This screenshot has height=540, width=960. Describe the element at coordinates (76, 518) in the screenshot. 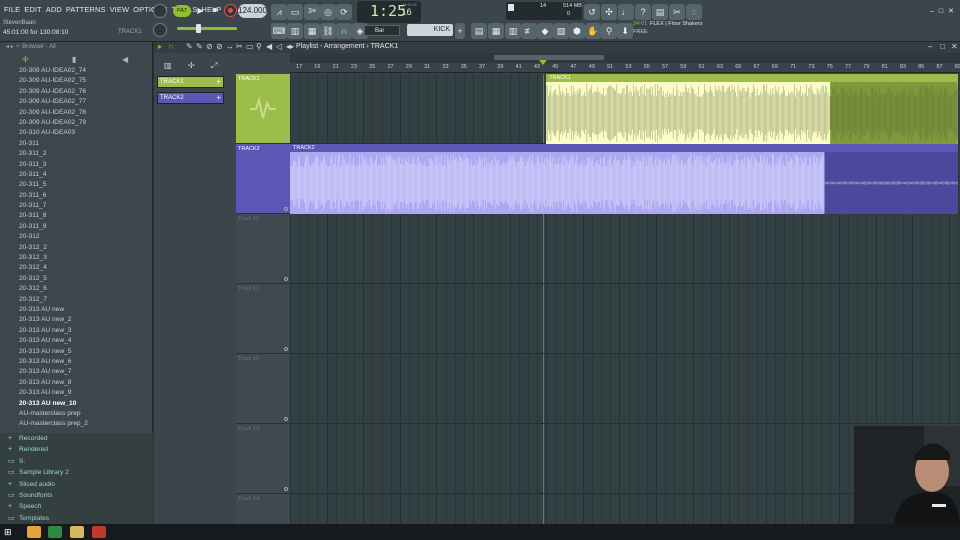

I see `browser-folder: ▭ Templates` at that location.